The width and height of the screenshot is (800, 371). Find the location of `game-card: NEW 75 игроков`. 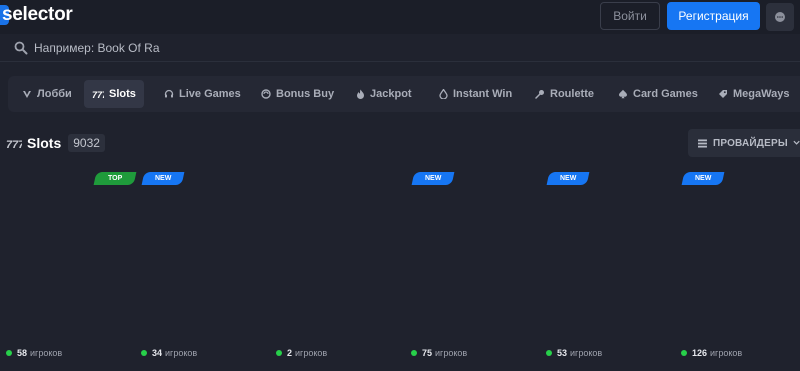

game-card: NEW 75 игроков is located at coordinates (475, 265).